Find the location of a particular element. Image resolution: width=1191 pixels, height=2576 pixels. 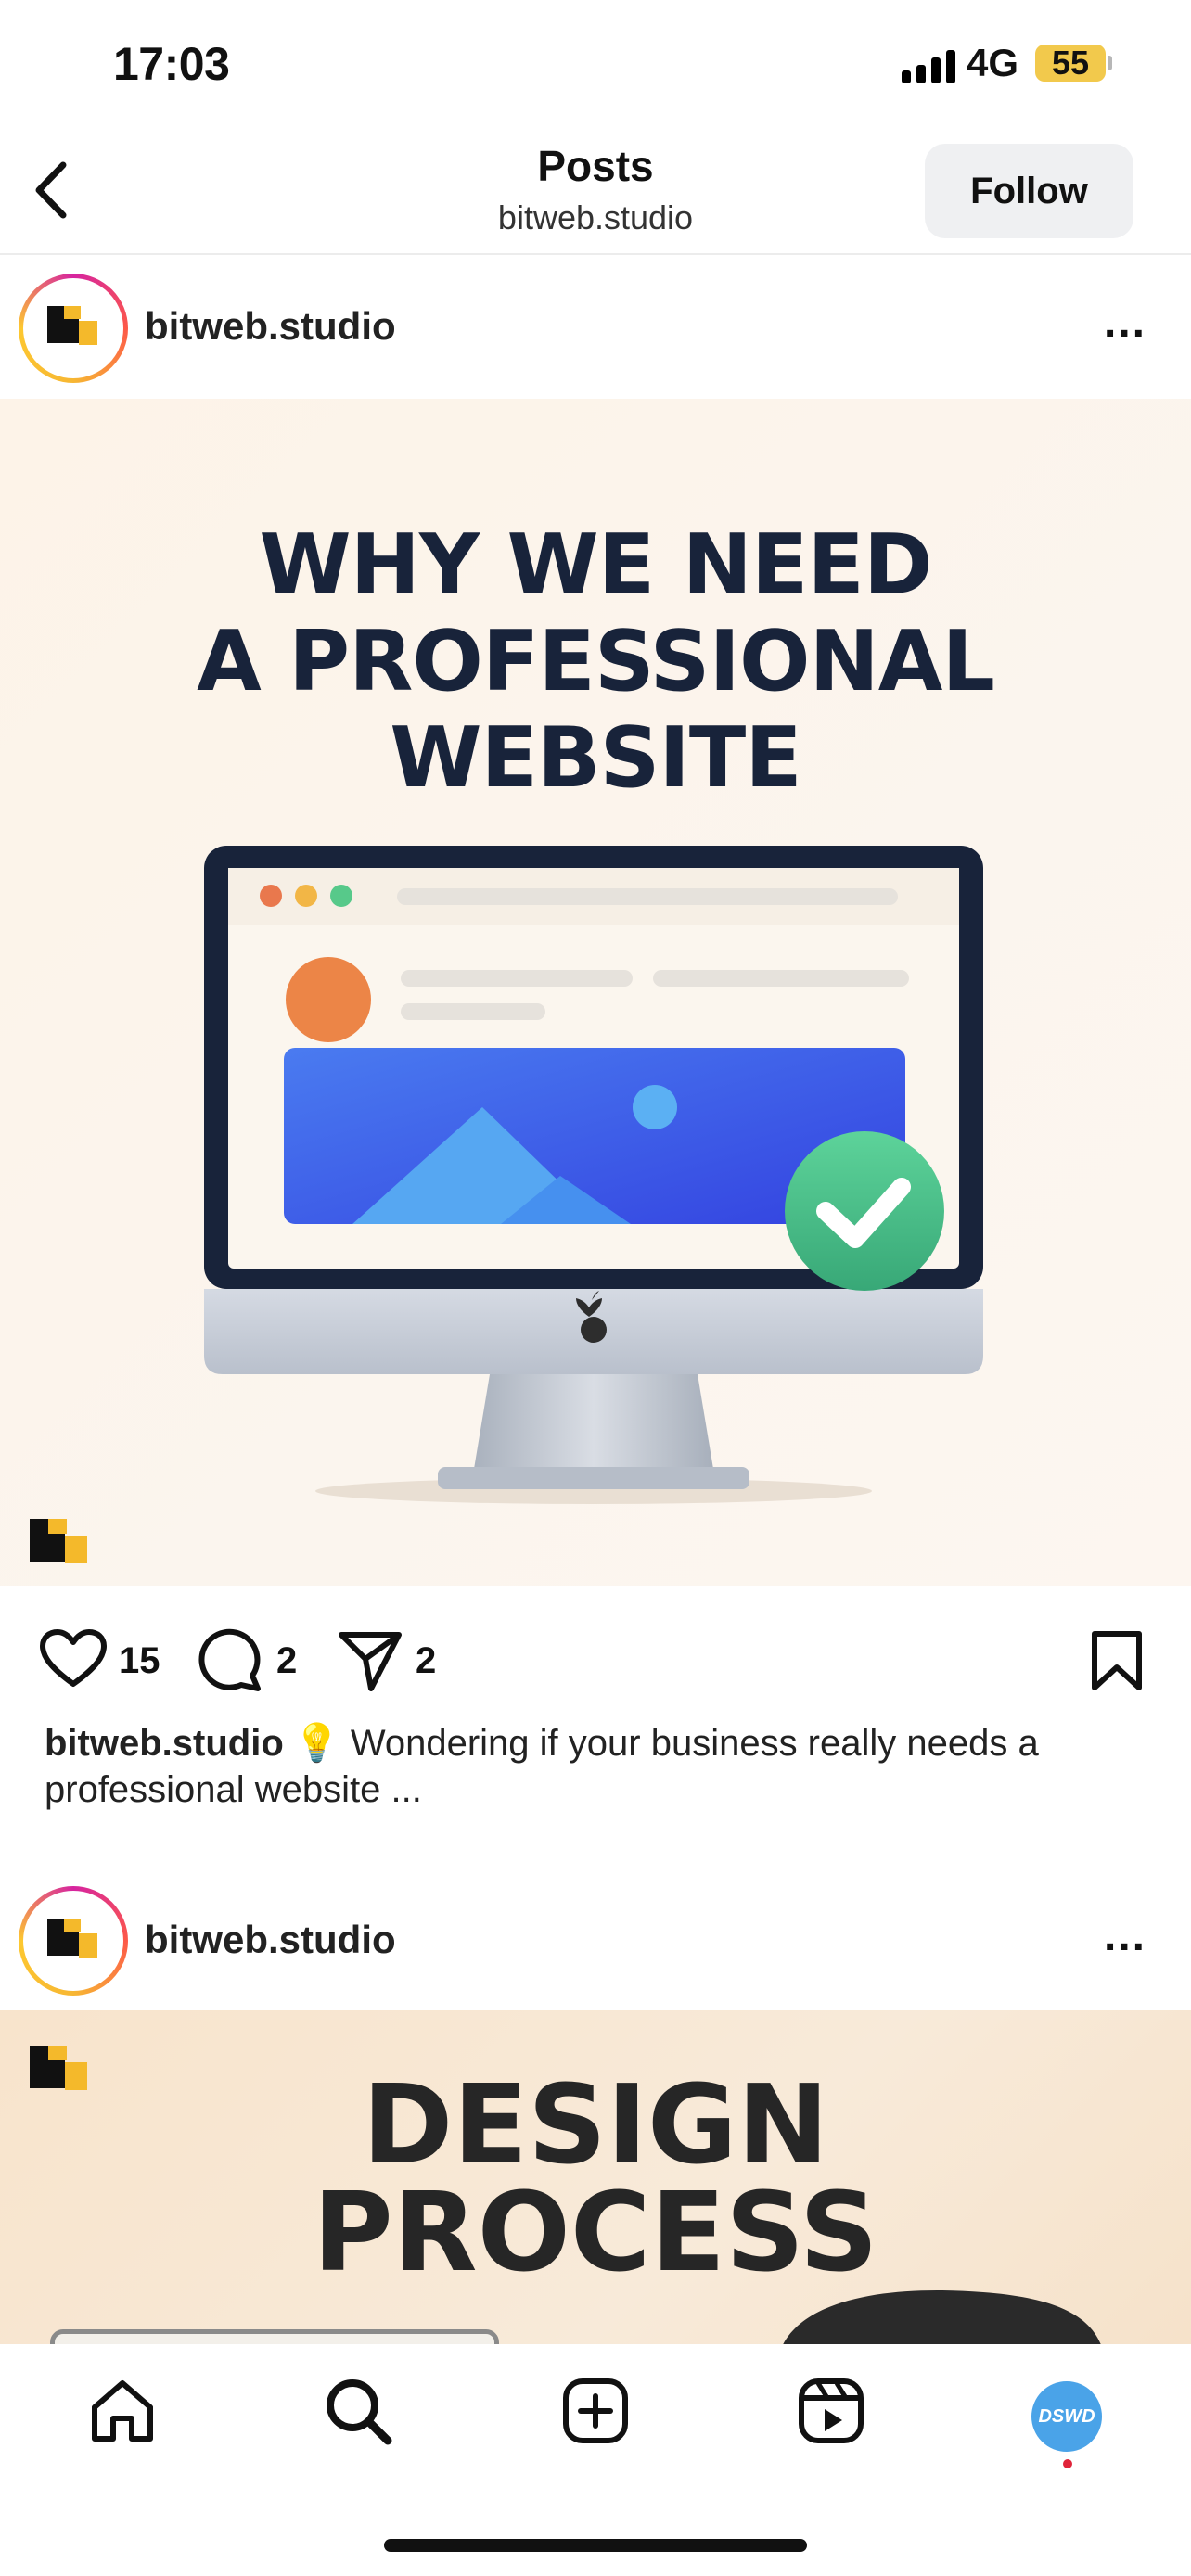

home-icon is located at coordinates (122, 2411).